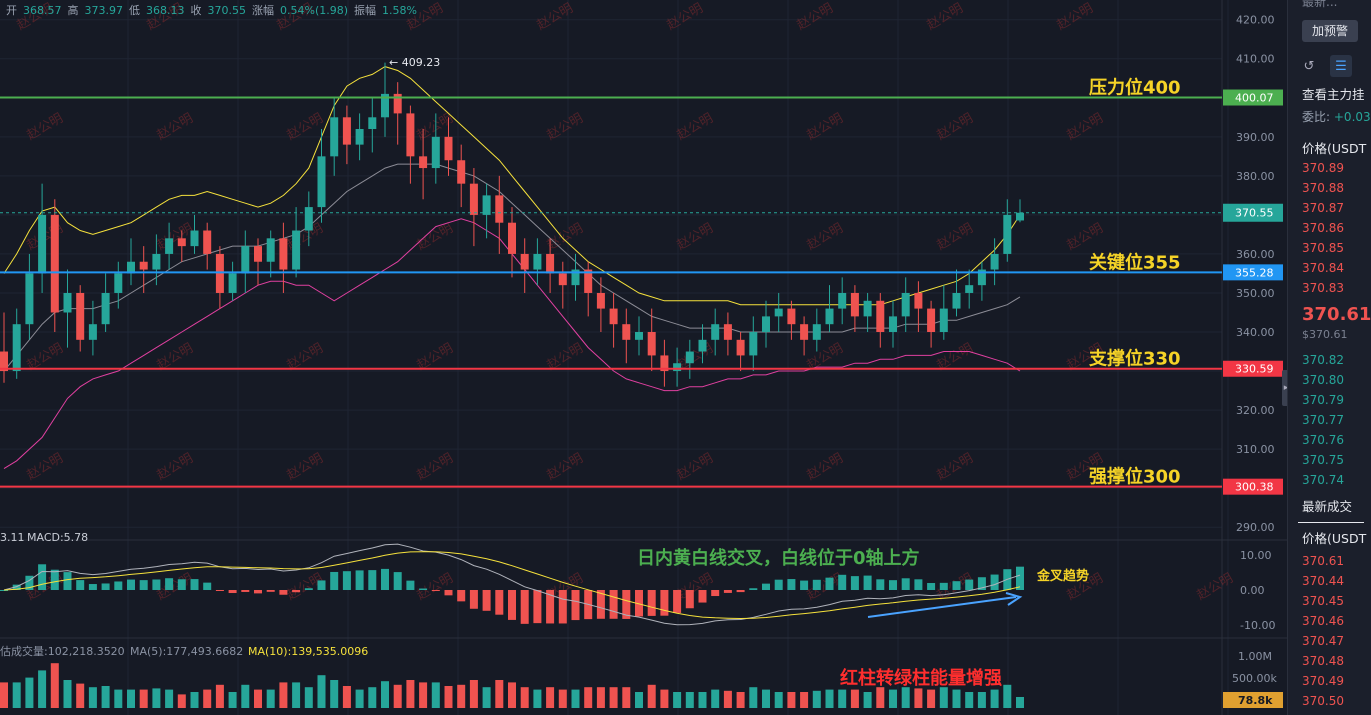 Image resolution: width=1371 pixels, height=715 pixels. Describe the element at coordinates (1323, 248) in the screenshot. I see `ask-price: 370.85` at that location.